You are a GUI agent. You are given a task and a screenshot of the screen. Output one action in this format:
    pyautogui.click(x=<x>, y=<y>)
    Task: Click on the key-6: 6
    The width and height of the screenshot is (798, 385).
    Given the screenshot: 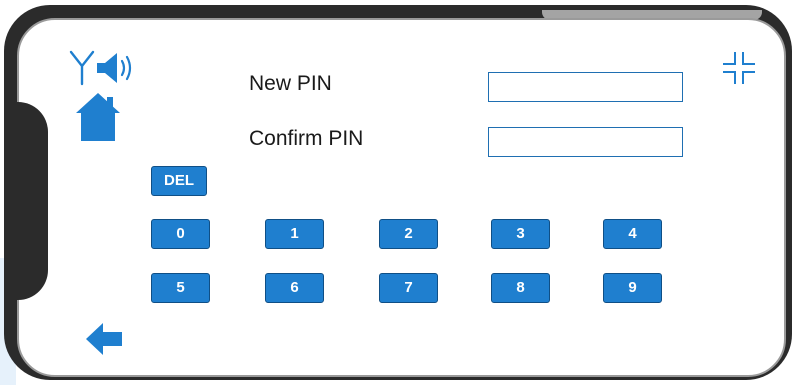 What is the action you would take?
    pyautogui.click(x=294, y=288)
    